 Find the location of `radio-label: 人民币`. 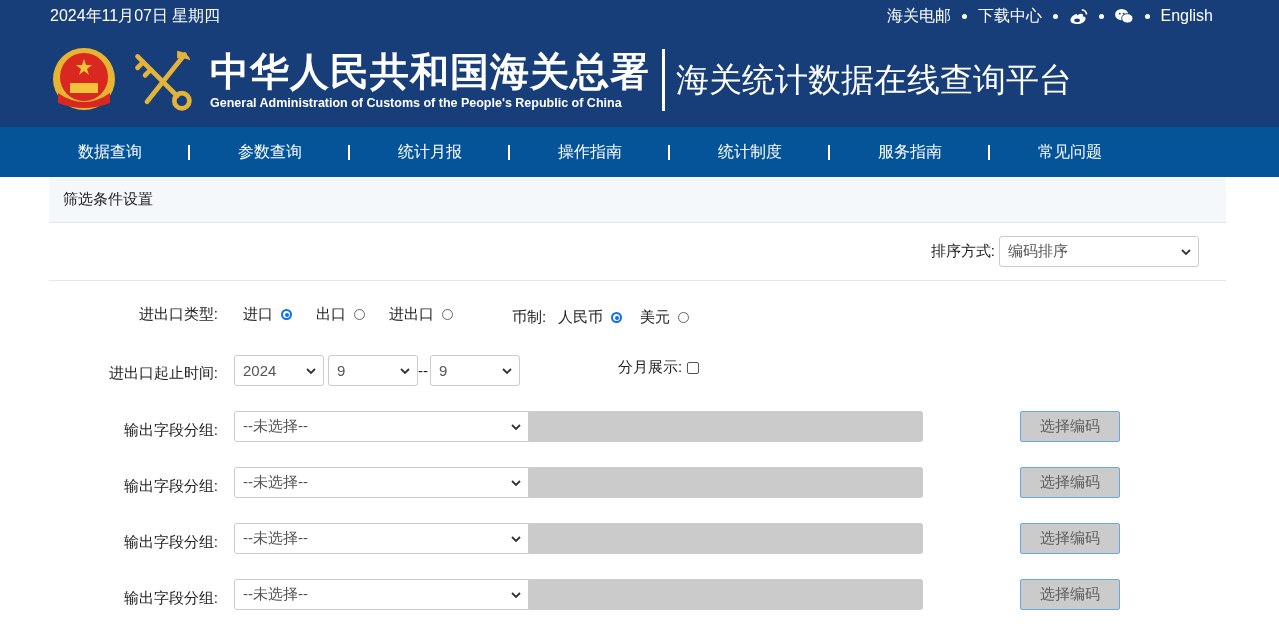

radio-label: 人民币 is located at coordinates (581, 317).